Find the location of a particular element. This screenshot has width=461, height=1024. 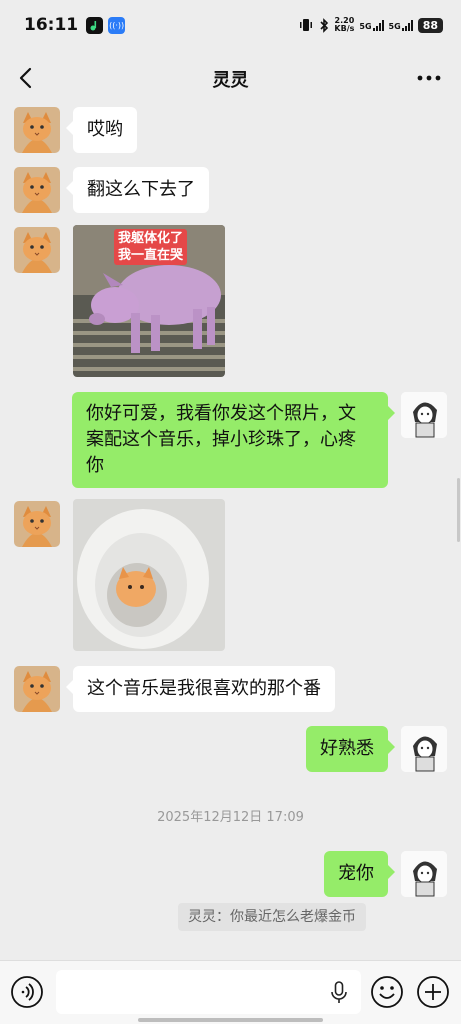

image-caption-line-2: 我一直在哭 is located at coordinates (151, 255).